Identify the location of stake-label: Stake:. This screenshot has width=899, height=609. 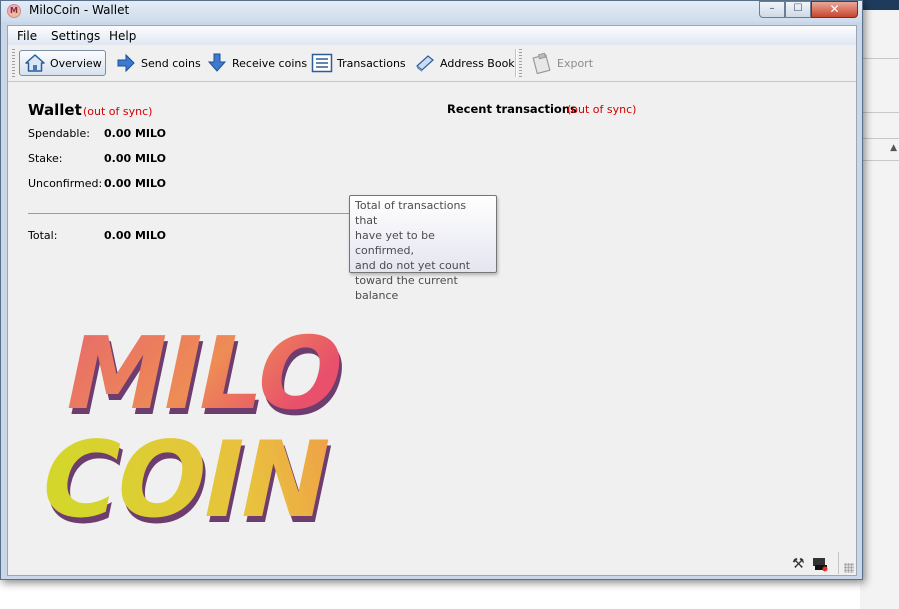
(45, 158).